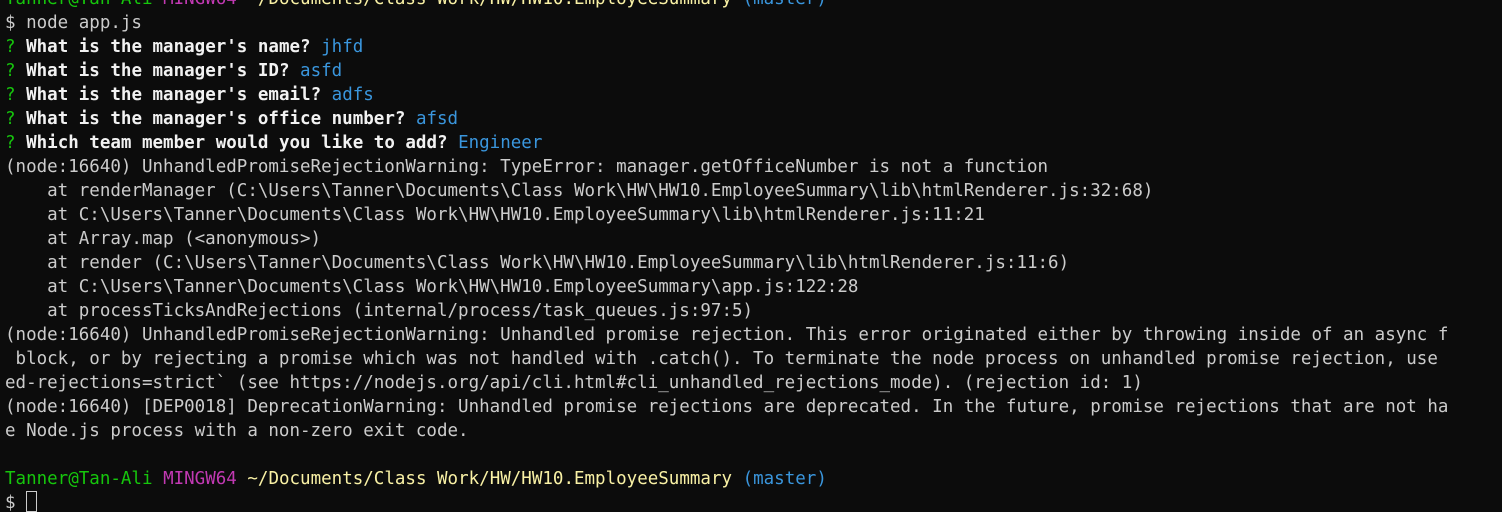 The width and height of the screenshot is (1502, 512). What do you see at coordinates (500, 143) in the screenshot?
I see `answer-text: Engineer` at bounding box center [500, 143].